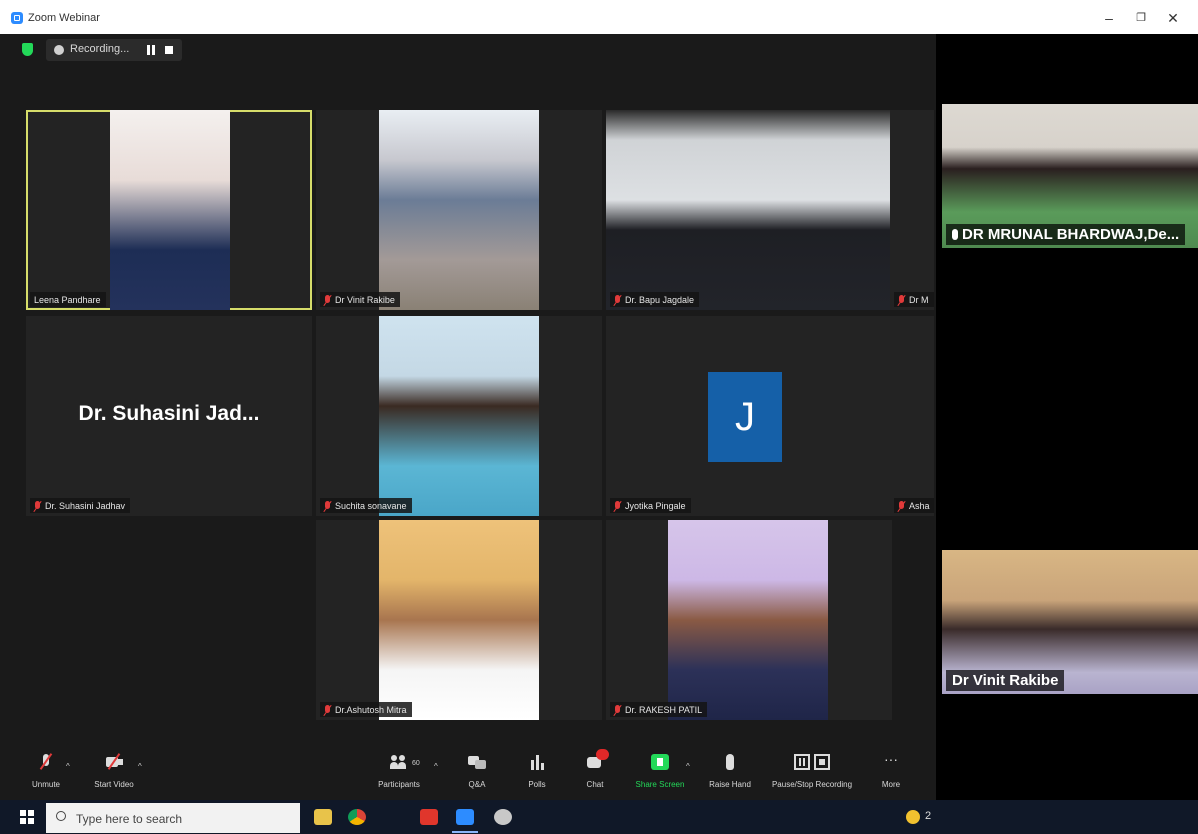 The image size is (1198, 834). I want to click on video-tile: Leena Pandhare, so click(169, 210).